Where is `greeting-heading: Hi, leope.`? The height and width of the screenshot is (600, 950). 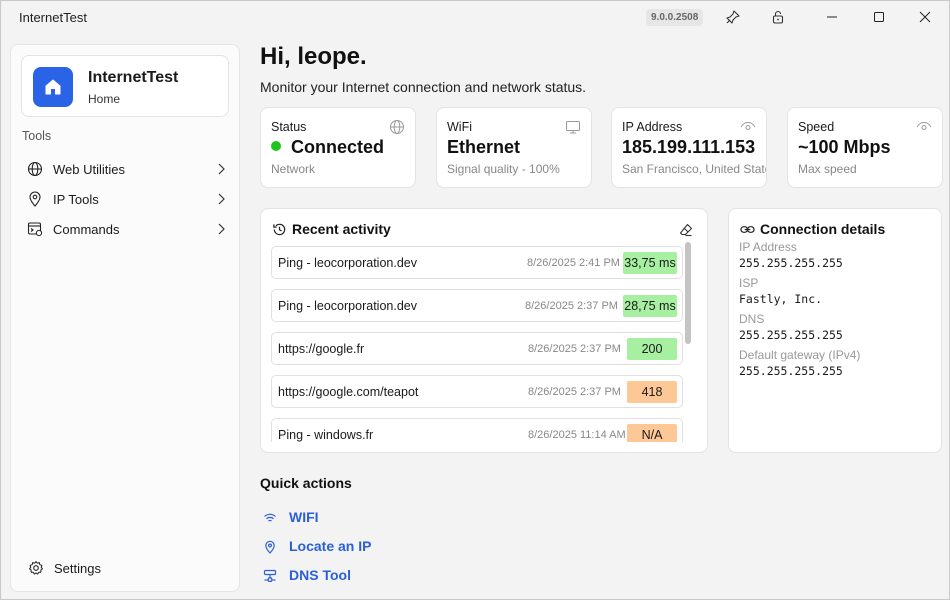
greeting-heading: Hi, leope. is located at coordinates (313, 56).